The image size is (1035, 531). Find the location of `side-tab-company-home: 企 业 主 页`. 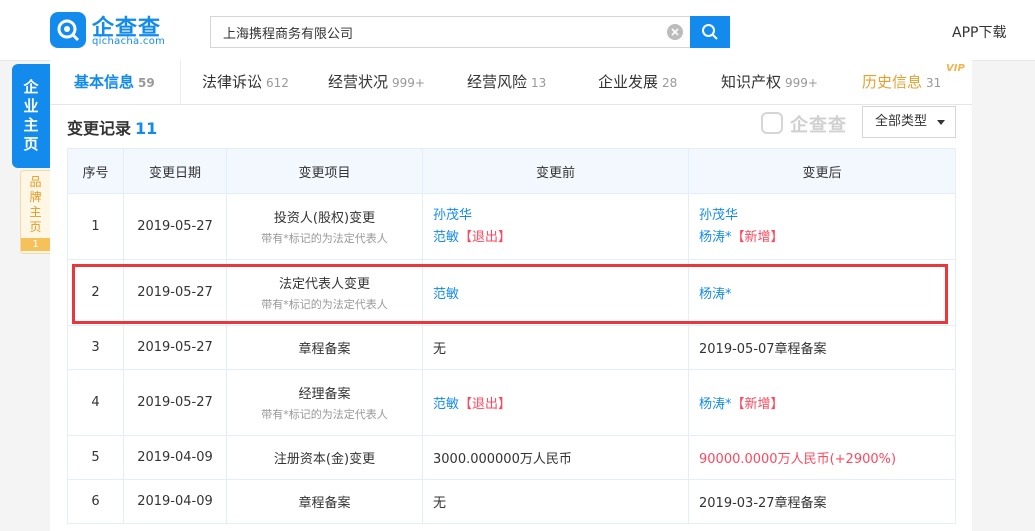

side-tab-company-home: 企 业 主 页 is located at coordinates (31, 116).